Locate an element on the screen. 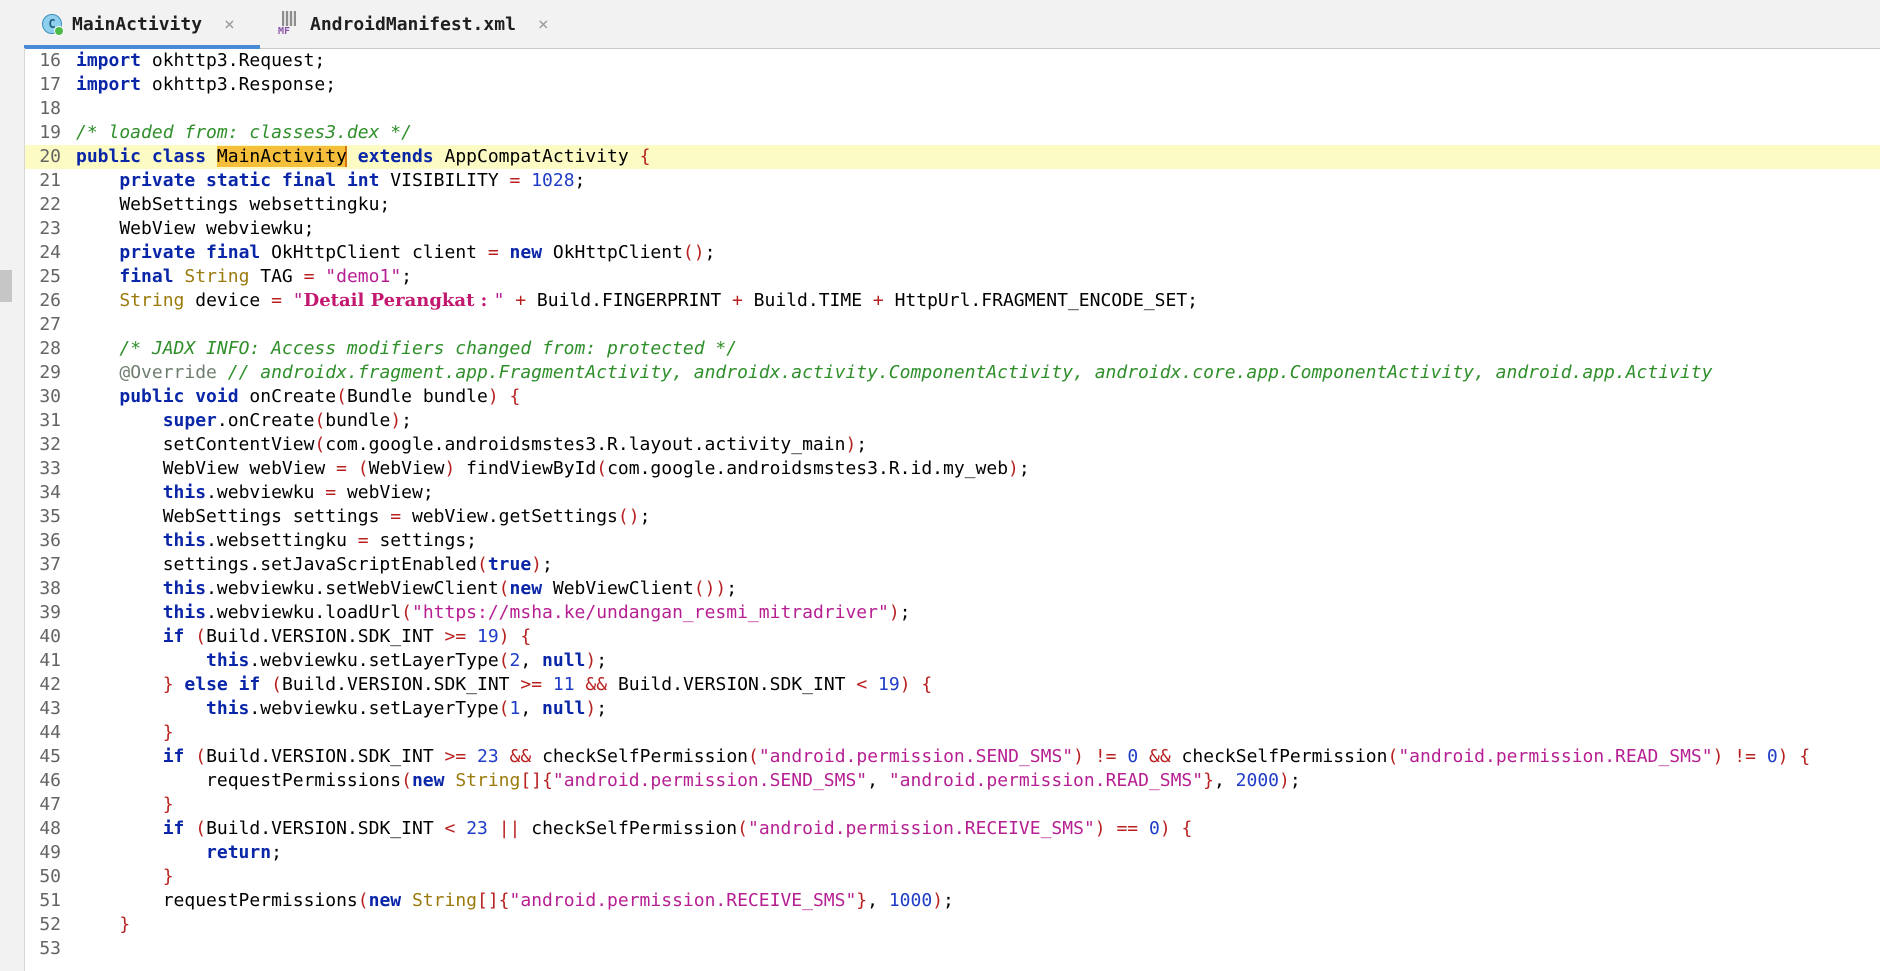 This screenshot has width=1880, height=971. line-number: 22 is located at coordinates (50, 204).